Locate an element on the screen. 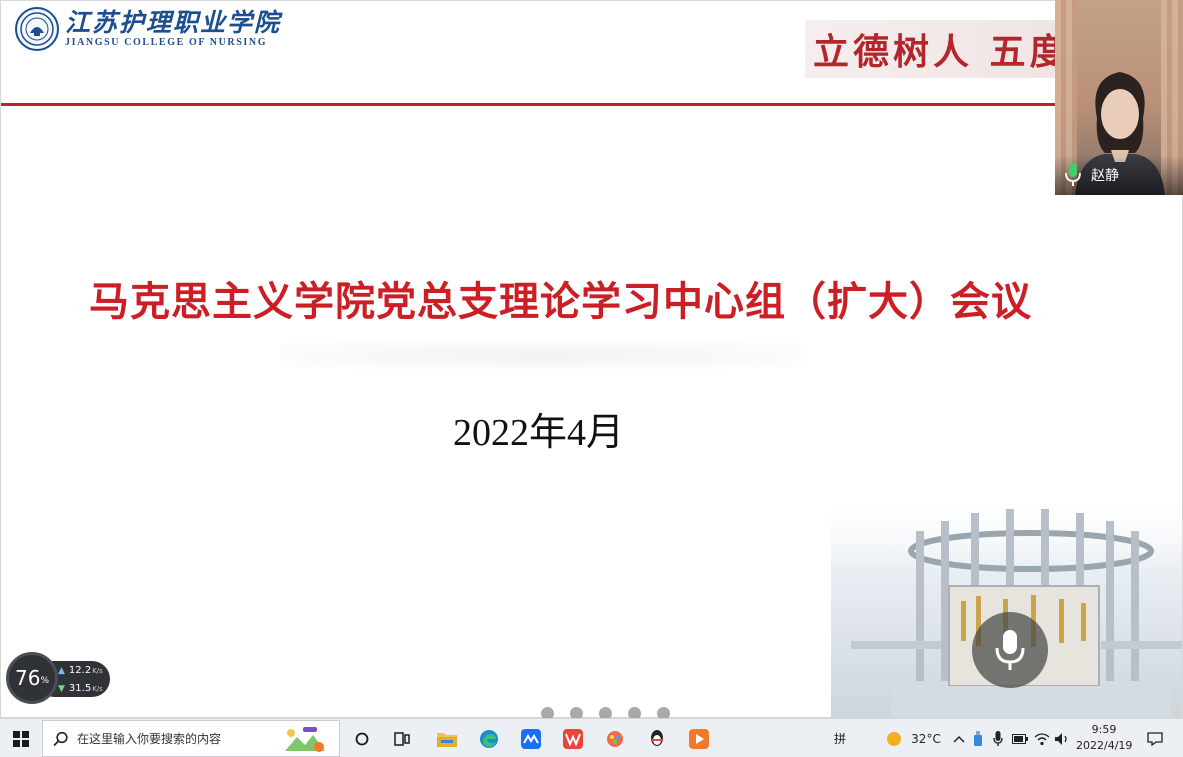 The height and width of the screenshot is (757, 1183). taskbar-app-video is located at coordinates (699, 738).